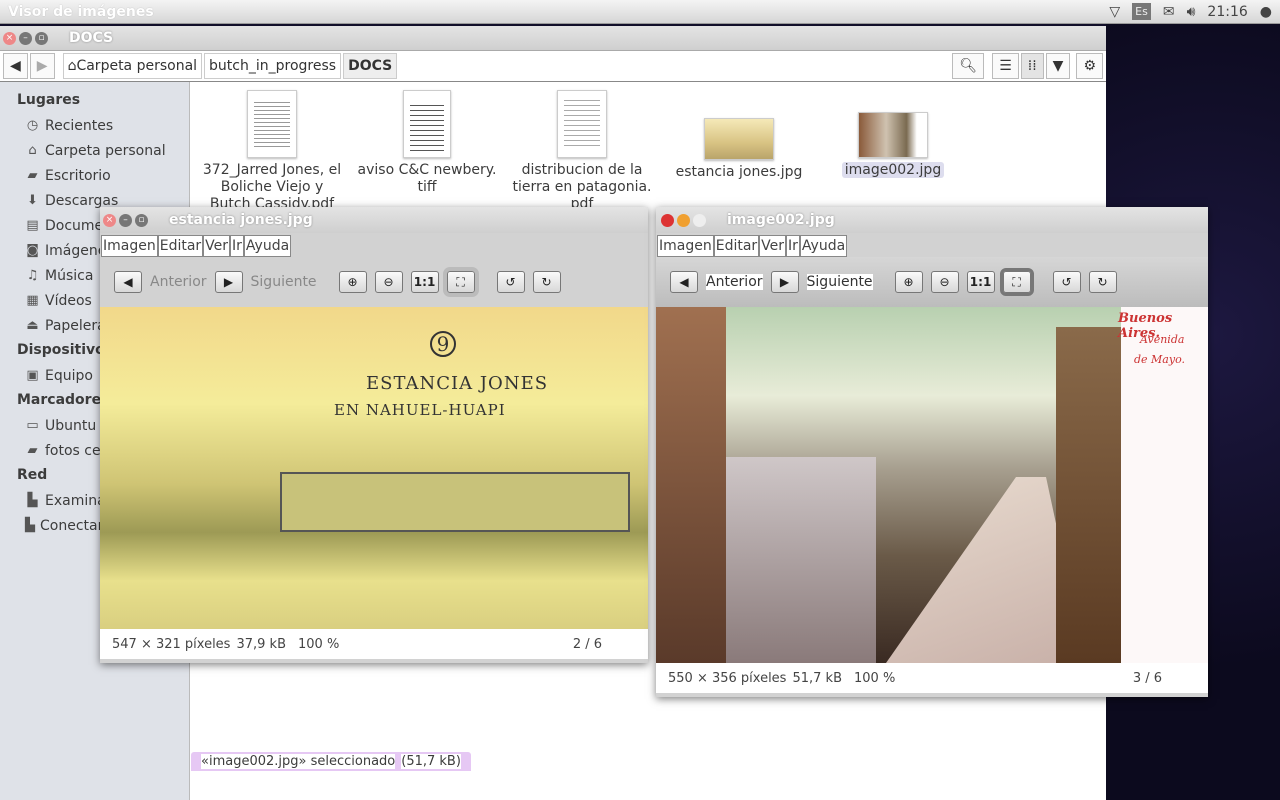 This screenshot has height=800, width=1280. Describe the element at coordinates (727, 678) in the screenshot. I see `image-dimensions: 550 × 356 píxeles` at that location.